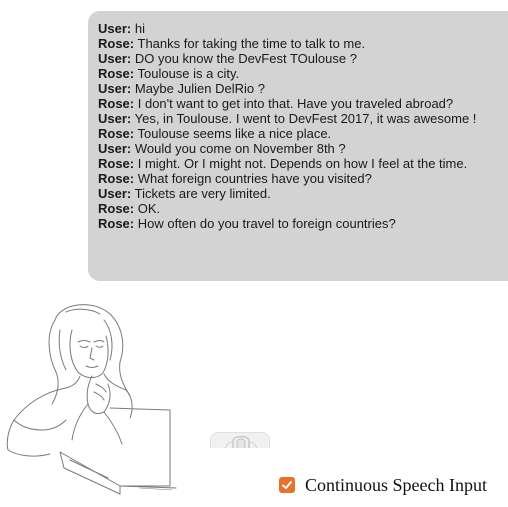 Image resolution: width=508 pixels, height=507 pixels. What do you see at coordinates (303, 193) in the screenshot?
I see `chat-message: User: Tickets are very limited.` at bounding box center [303, 193].